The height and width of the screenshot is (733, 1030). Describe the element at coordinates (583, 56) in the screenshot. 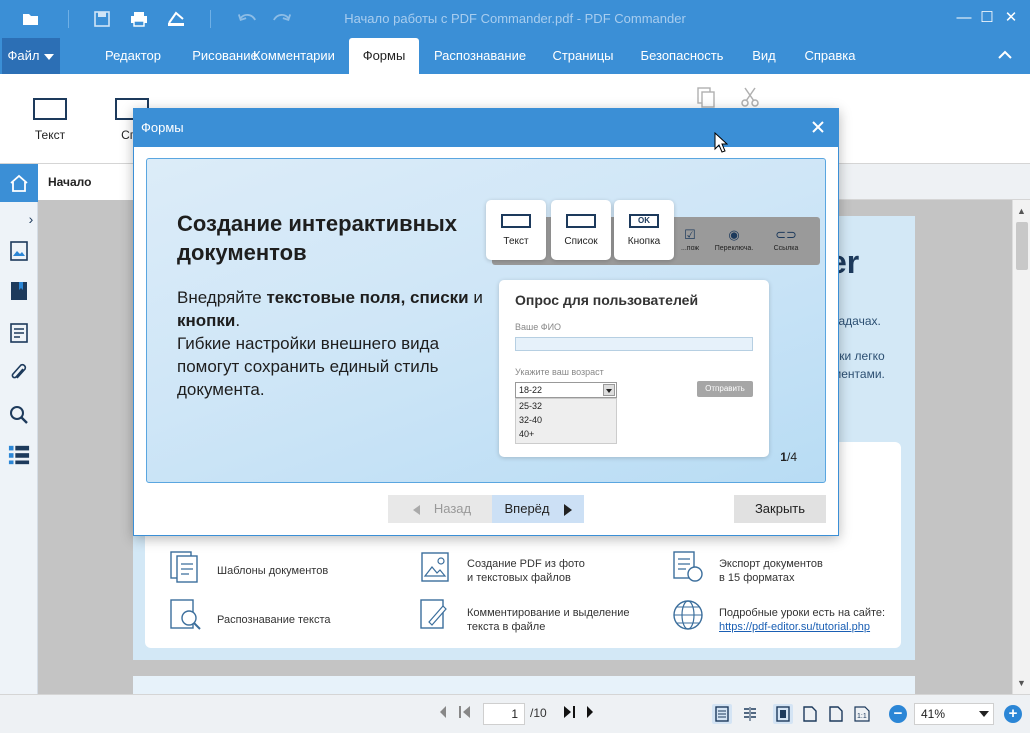

I see `menu-pages: Страницы` at that location.